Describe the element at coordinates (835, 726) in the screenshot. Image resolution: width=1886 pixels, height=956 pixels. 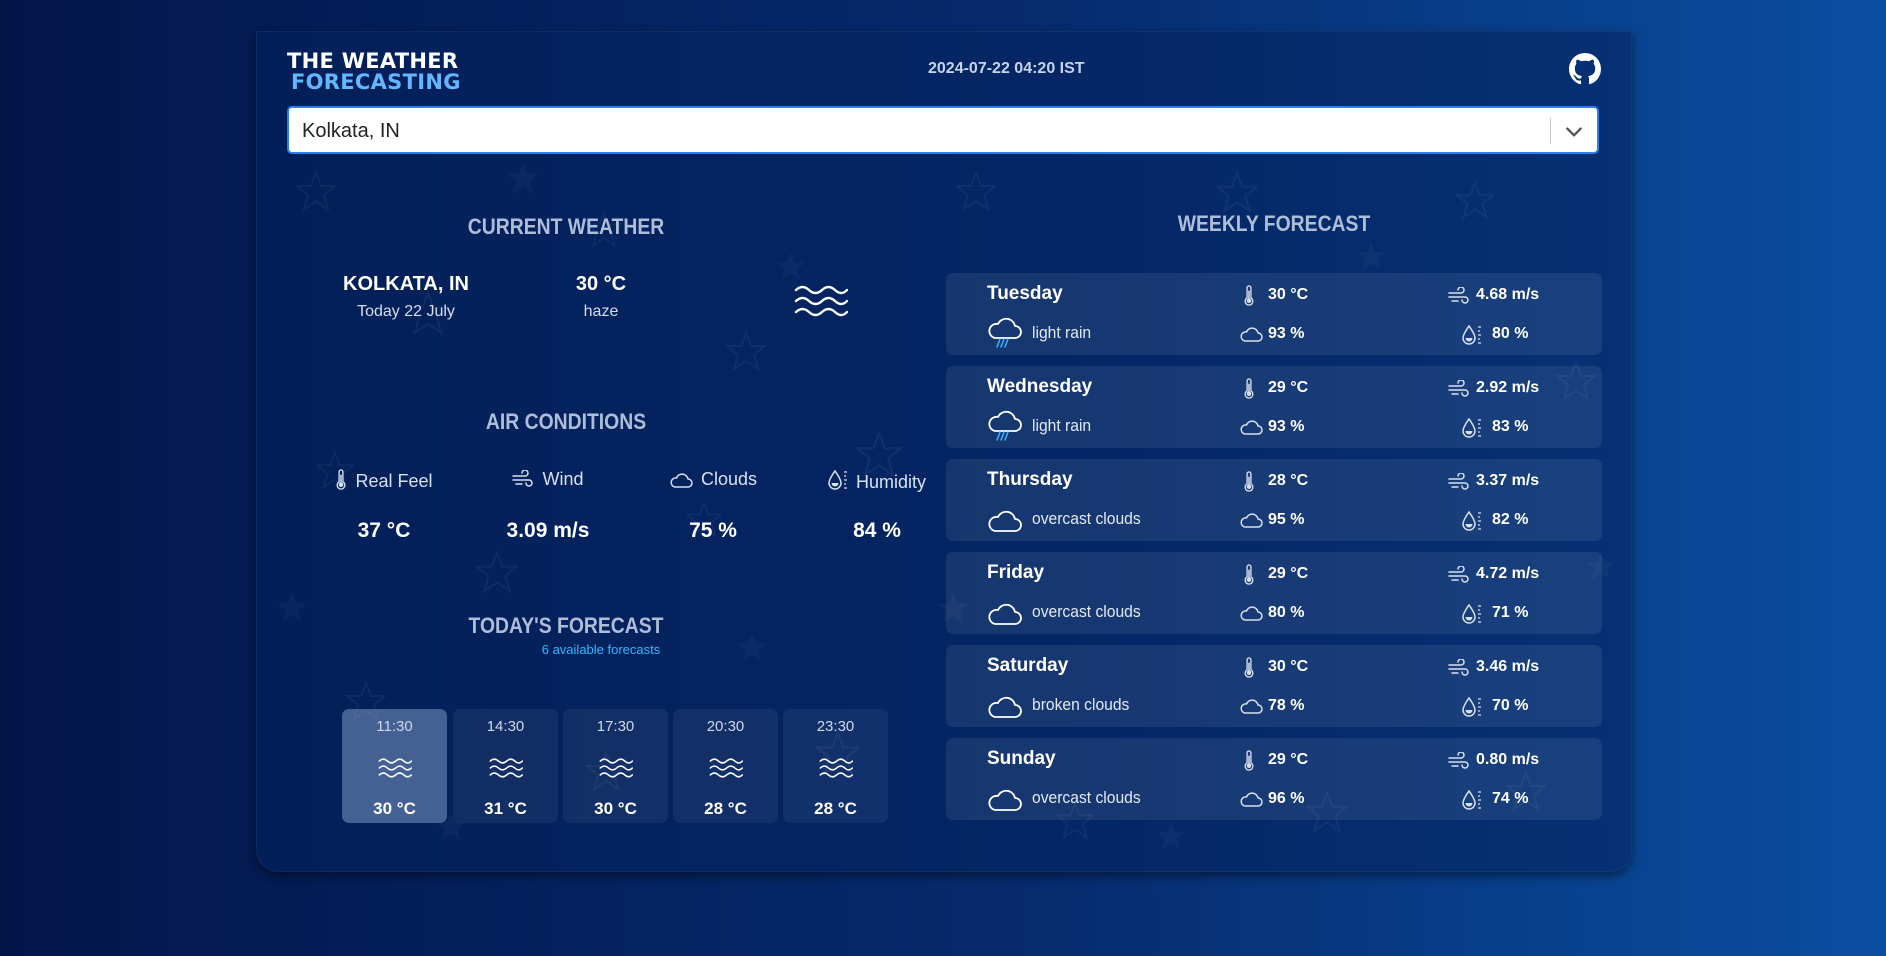
I see `hourly-time: 23:30` at that location.